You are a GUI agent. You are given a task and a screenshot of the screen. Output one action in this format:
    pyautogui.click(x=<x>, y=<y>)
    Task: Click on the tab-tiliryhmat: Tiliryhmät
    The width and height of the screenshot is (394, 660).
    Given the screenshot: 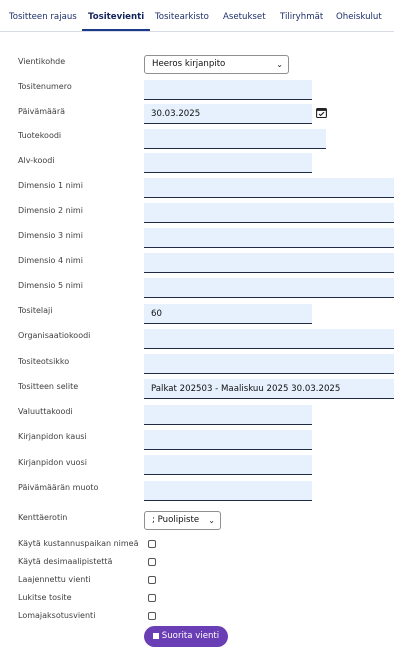 What is the action you would take?
    pyautogui.click(x=301, y=15)
    